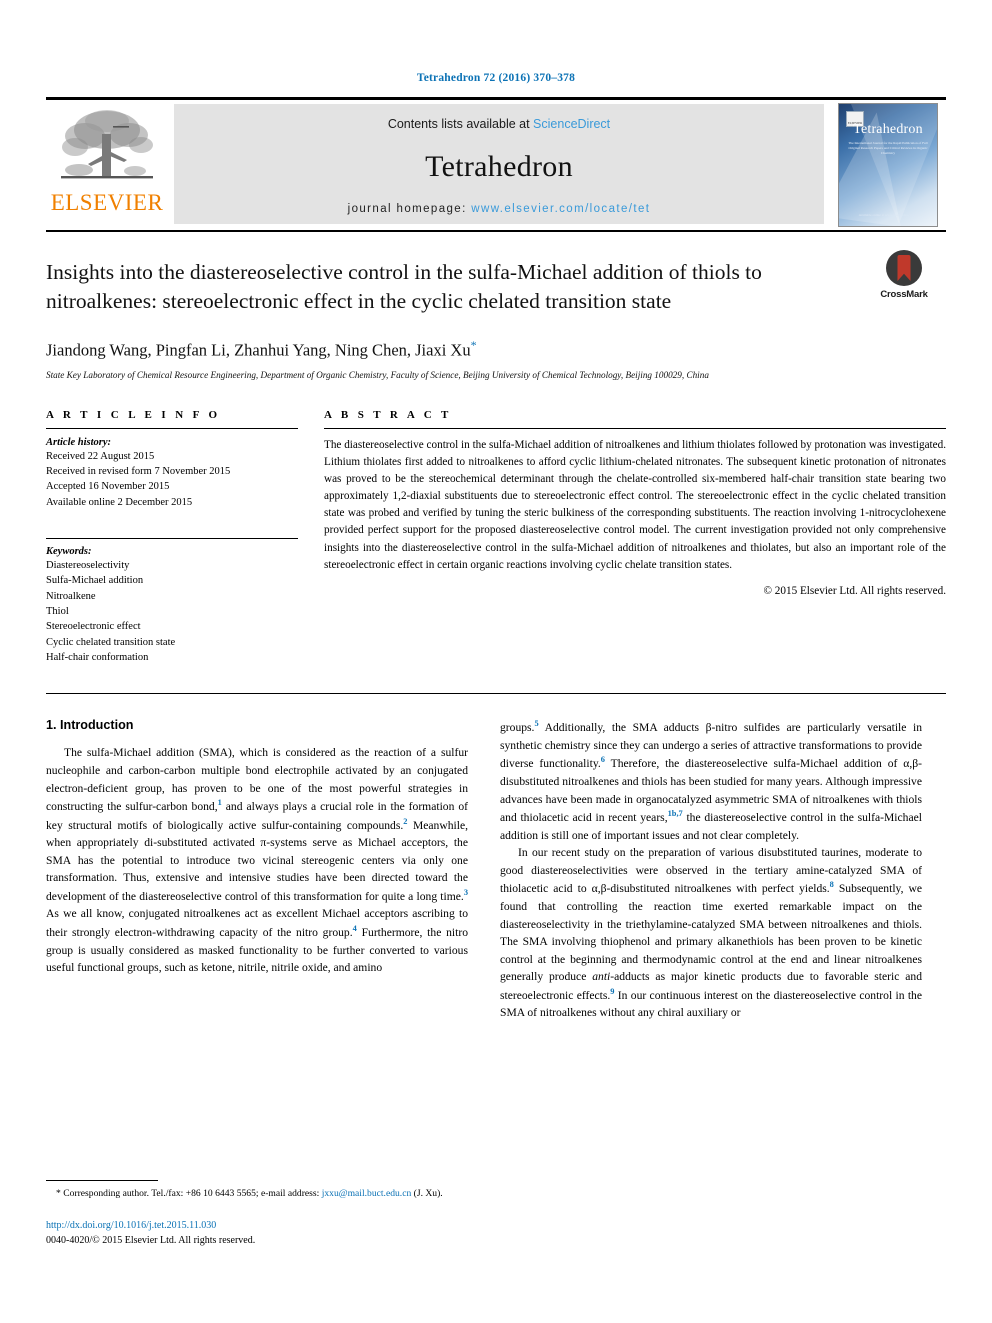 This screenshot has height=1323, width=992. I want to click on reference-marker: 3, so click(466, 892).